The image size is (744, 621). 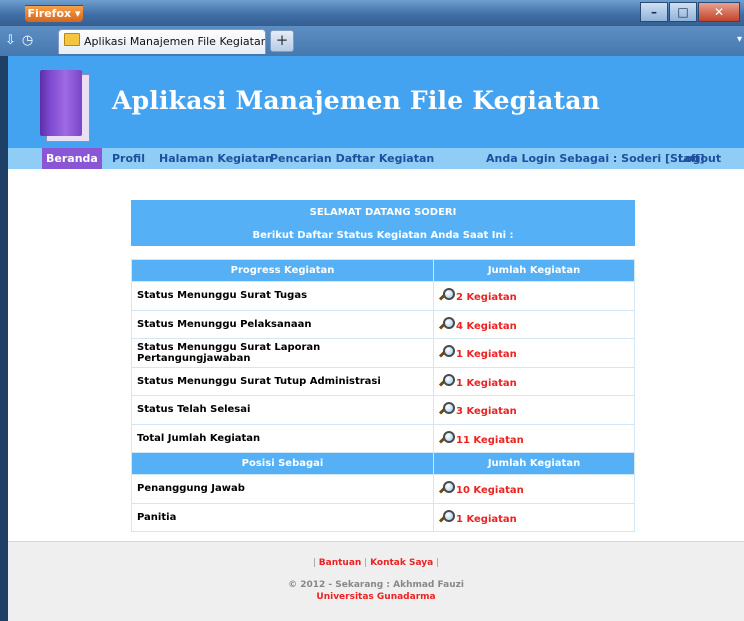 What do you see at coordinates (54, 13) in the screenshot?
I see `firefox-menu-button: Firefox ▾` at bounding box center [54, 13].